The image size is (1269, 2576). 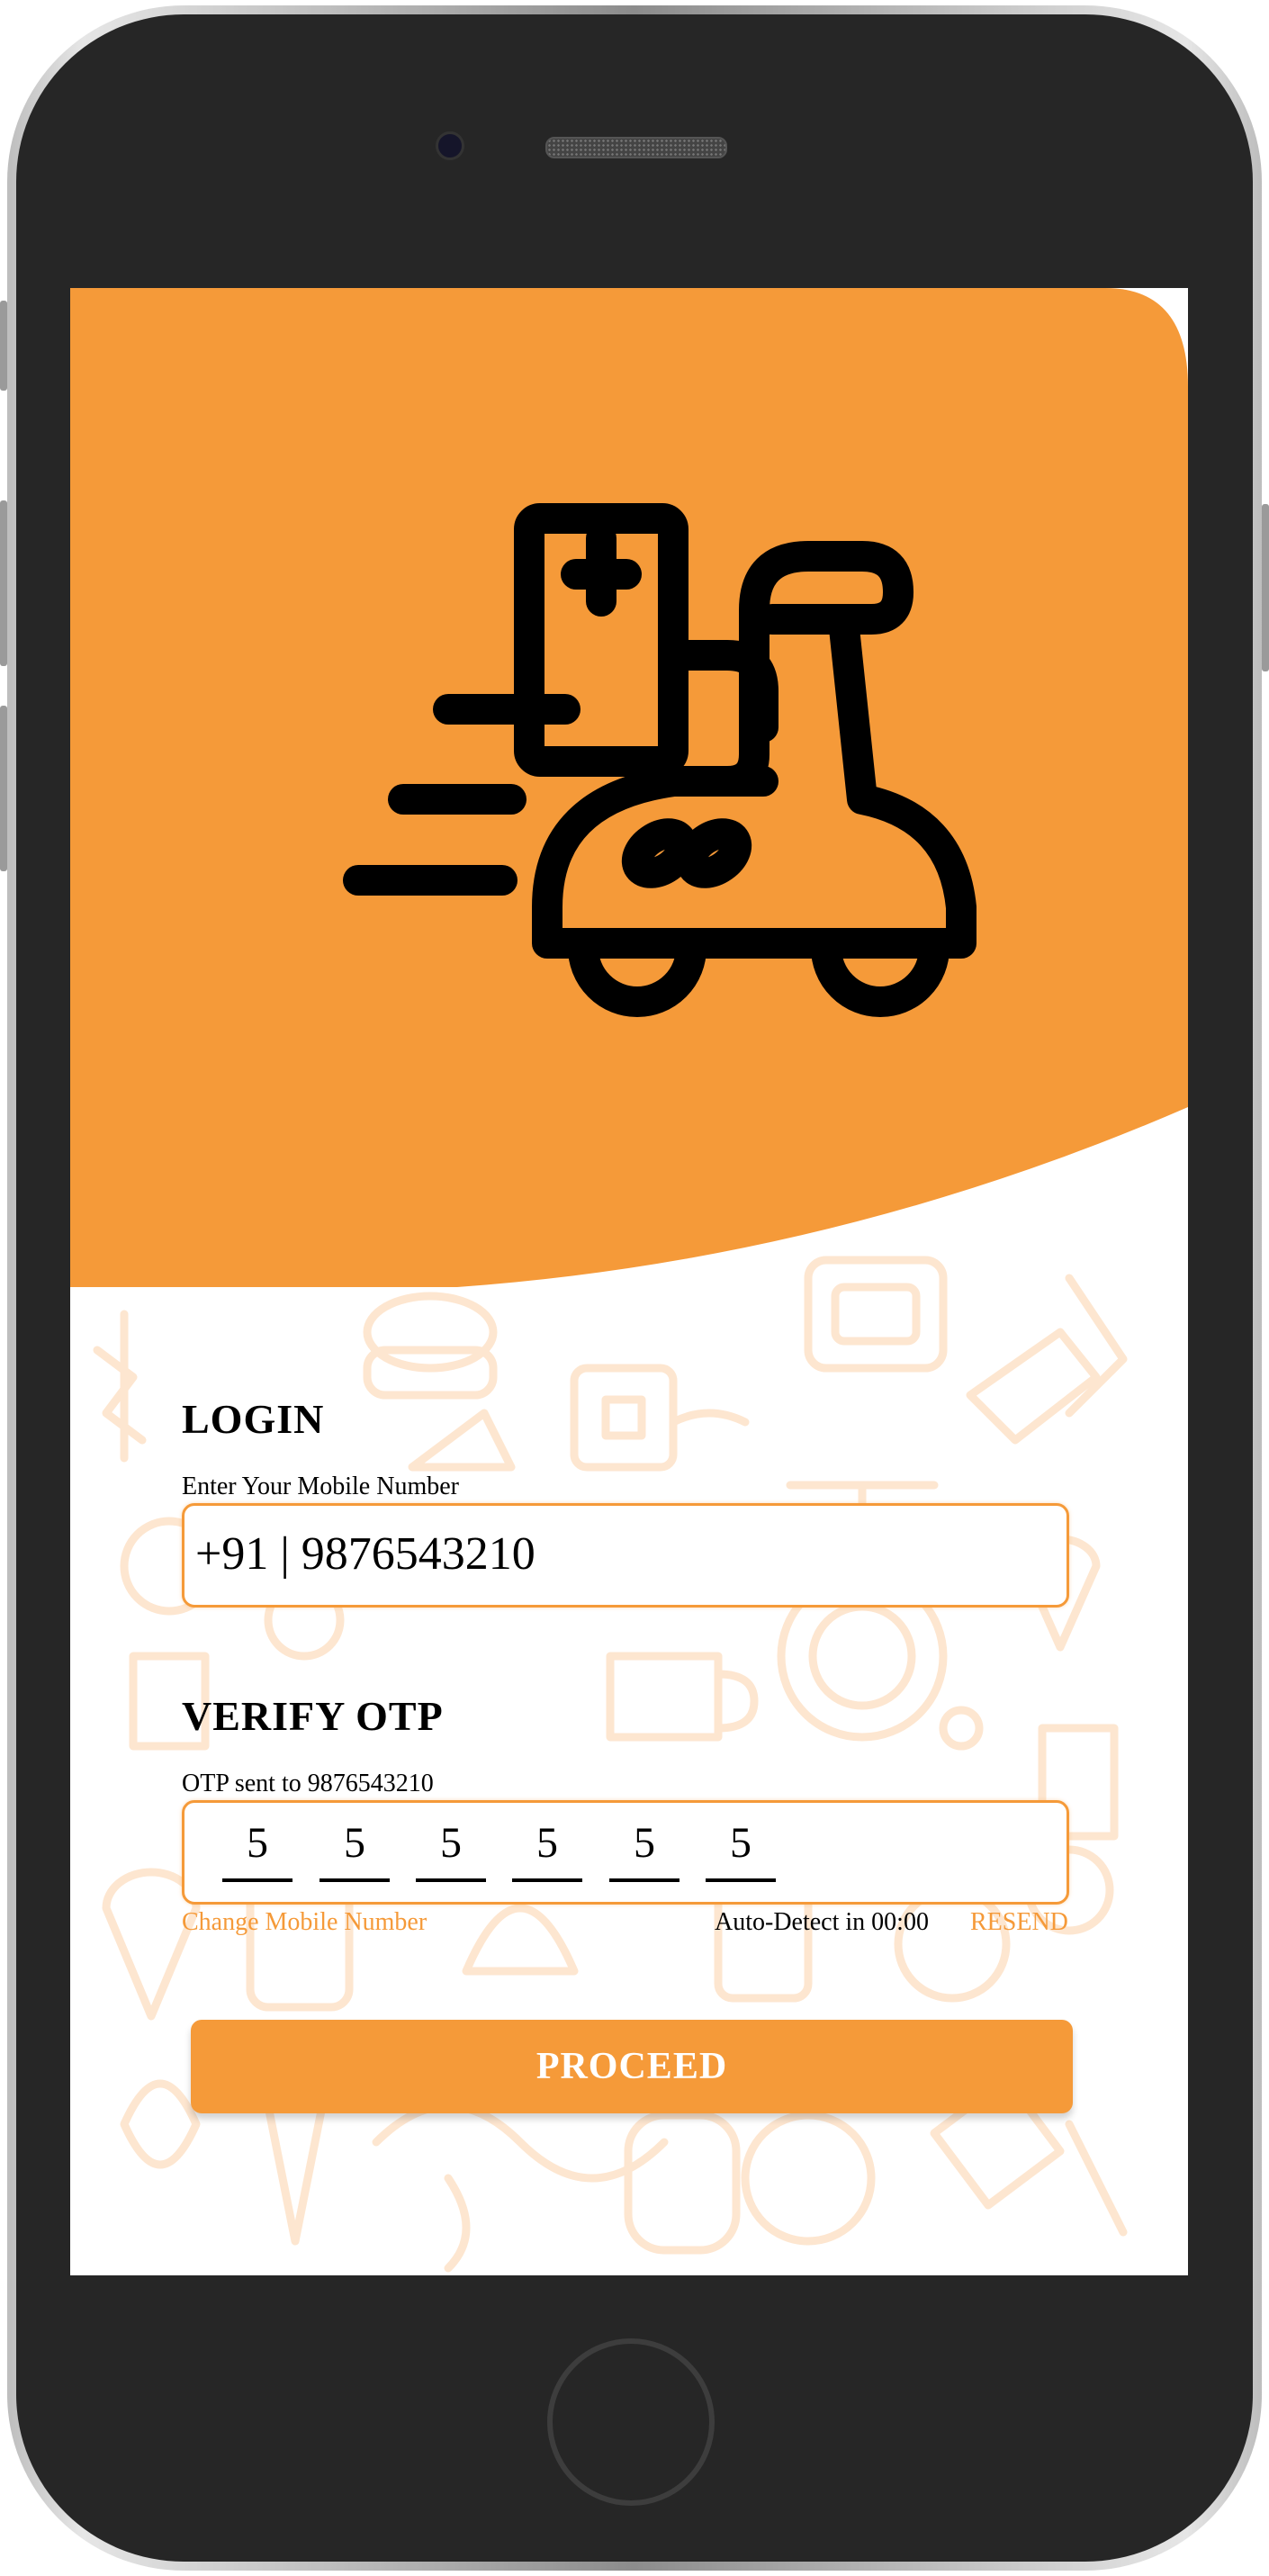 What do you see at coordinates (313, 1716) in the screenshot?
I see `verify-otp-title: VERIFY OTP` at bounding box center [313, 1716].